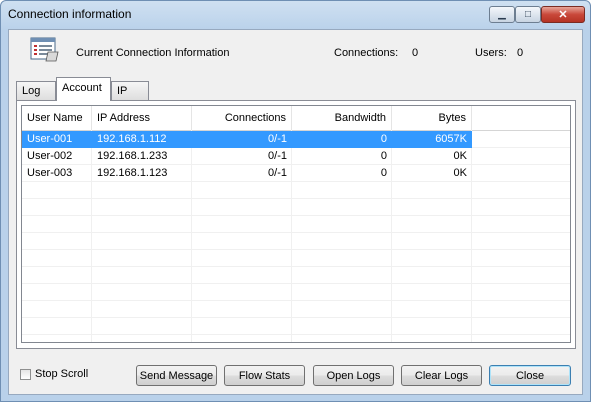  What do you see at coordinates (176, 375) in the screenshot?
I see `send-message-button: Send Message` at bounding box center [176, 375].